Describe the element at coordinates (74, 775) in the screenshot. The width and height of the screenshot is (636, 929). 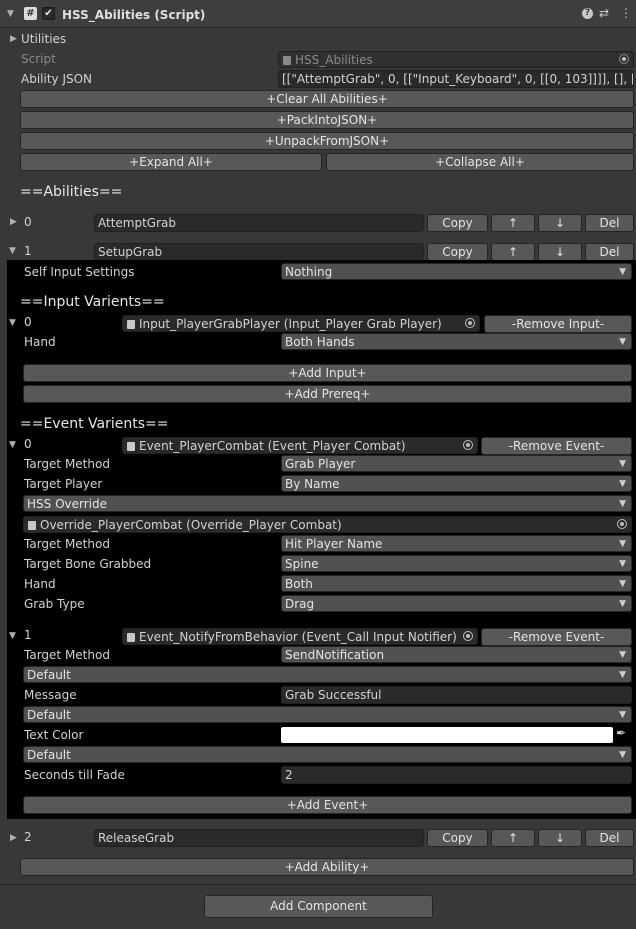
I see `seconds-till-fade-label: Seconds till Fade` at that location.